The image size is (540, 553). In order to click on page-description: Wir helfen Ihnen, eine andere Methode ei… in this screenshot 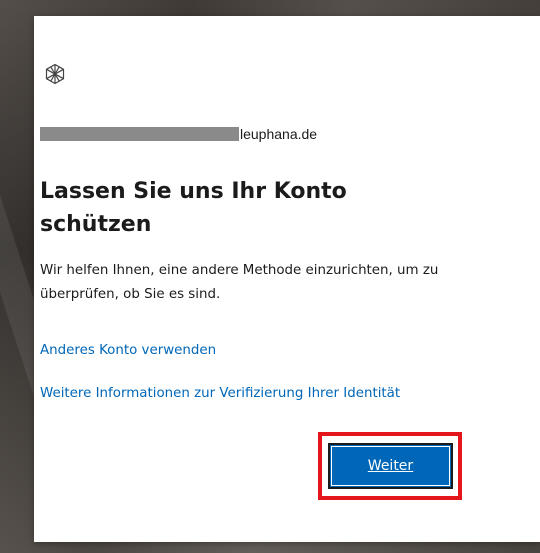, I will do `click(239, 282)`.